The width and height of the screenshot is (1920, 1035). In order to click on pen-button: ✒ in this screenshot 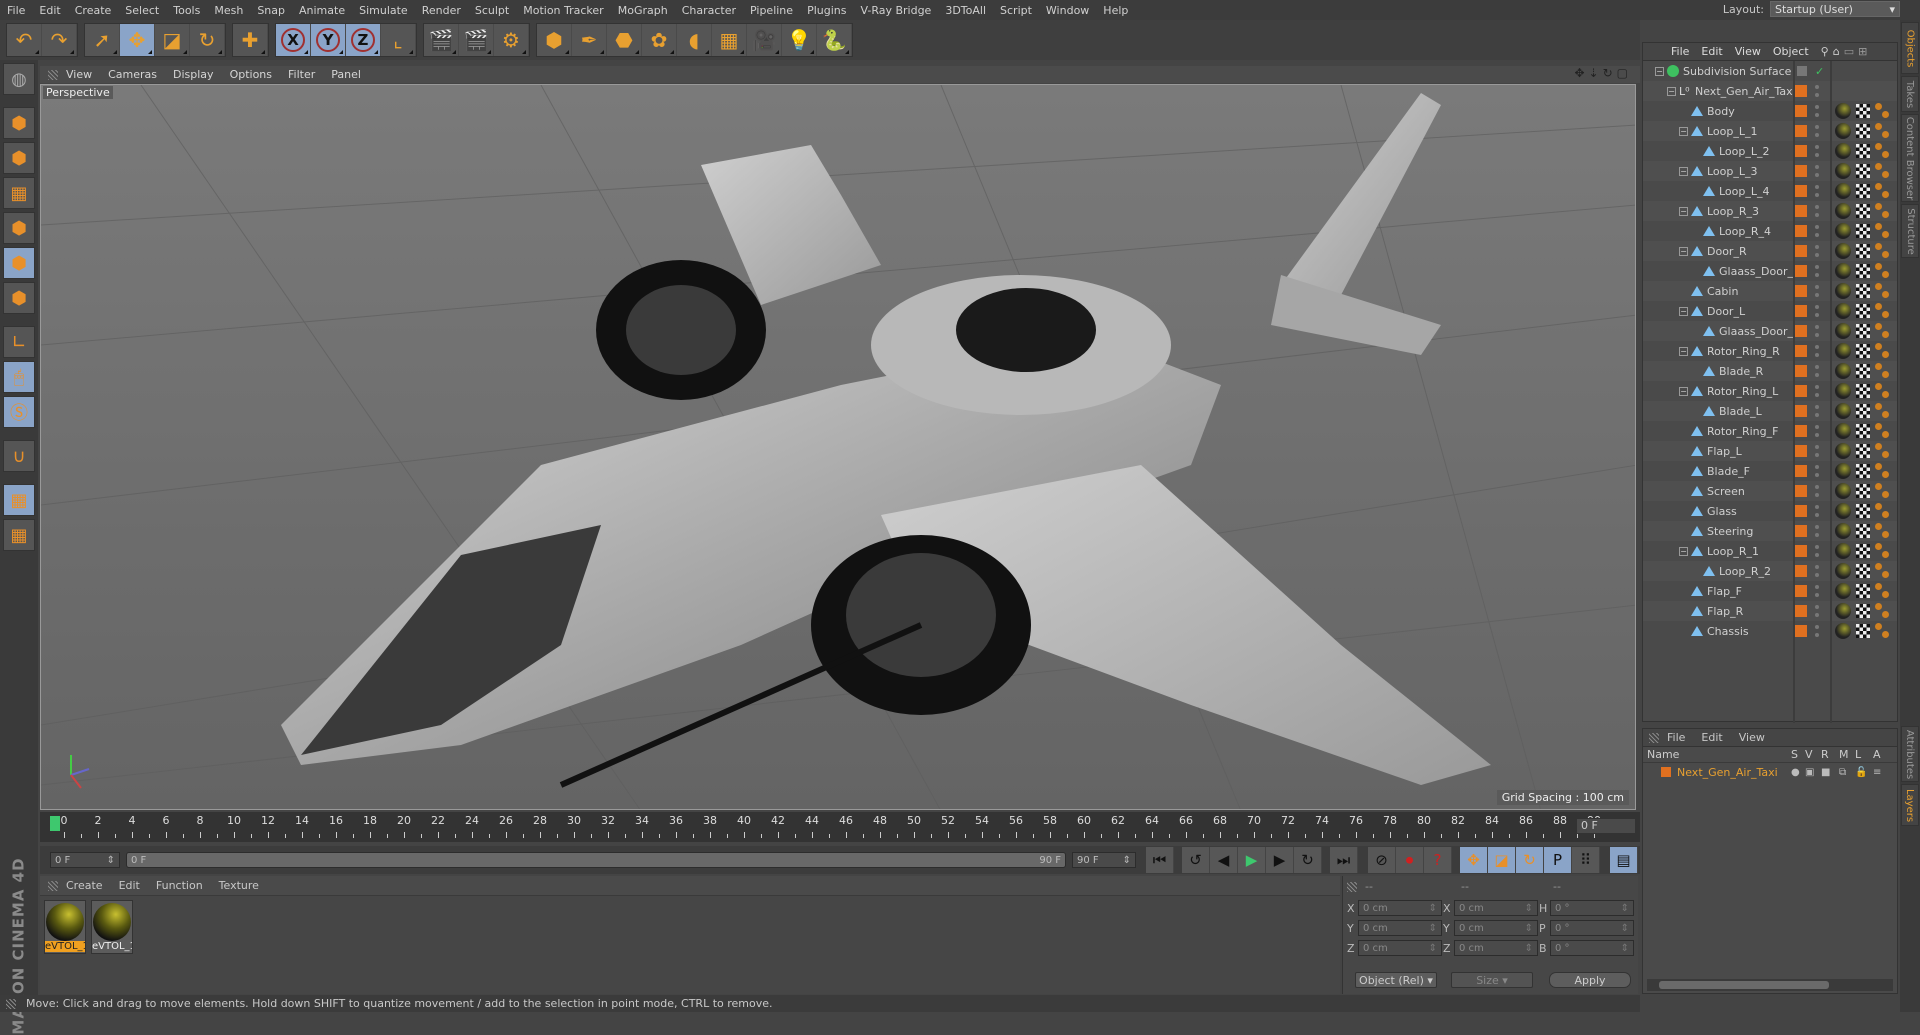, I will do `click(589, 40)`.